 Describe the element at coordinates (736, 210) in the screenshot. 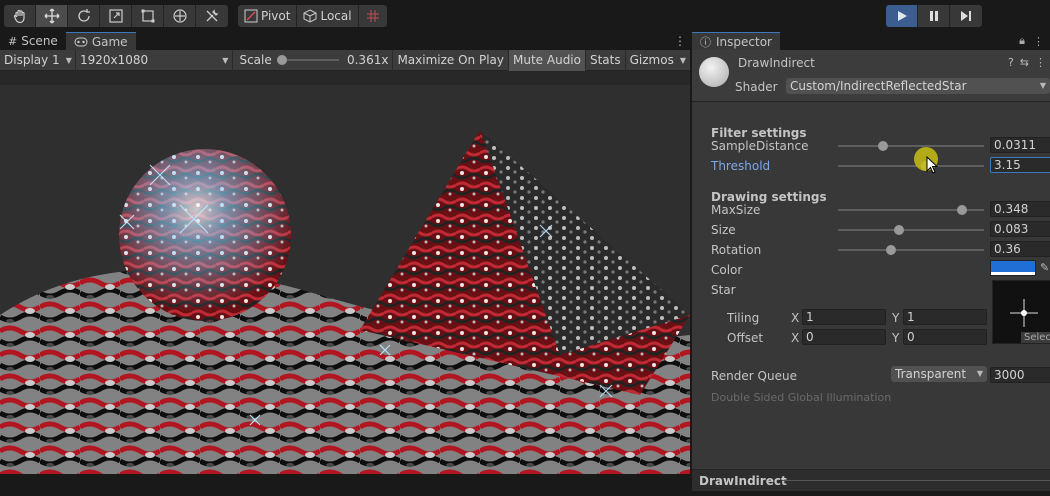

I see `max-size-label: MaxSize` at that location.